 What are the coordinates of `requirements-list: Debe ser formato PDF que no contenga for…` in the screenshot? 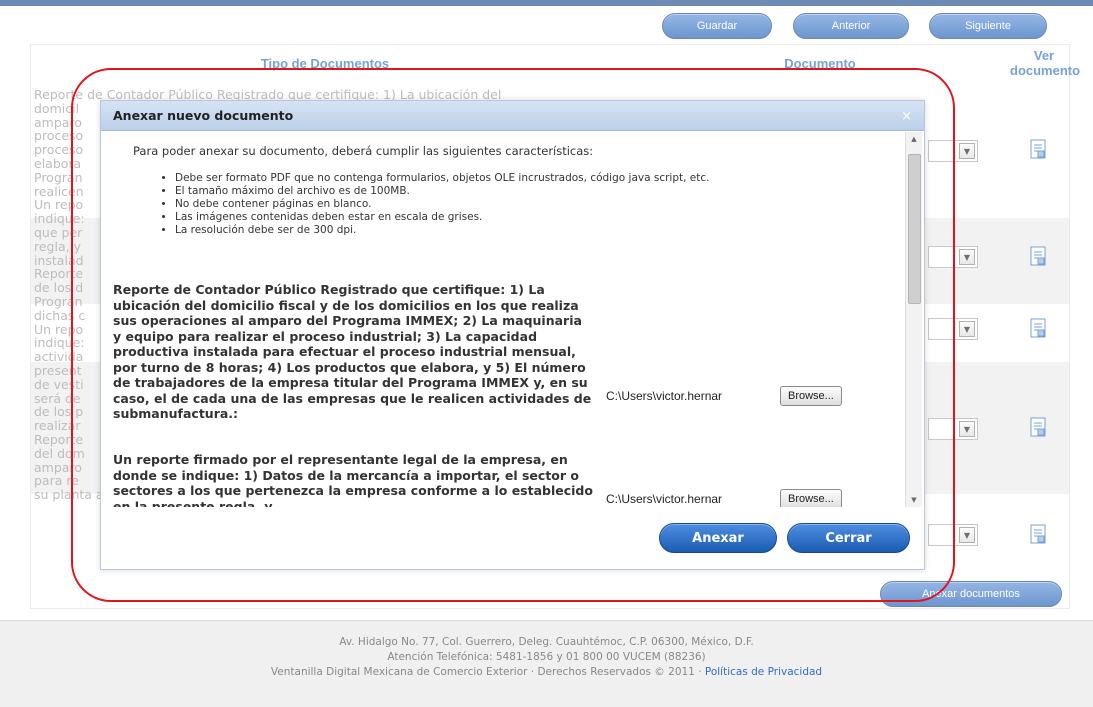 It's located at (523, 204).